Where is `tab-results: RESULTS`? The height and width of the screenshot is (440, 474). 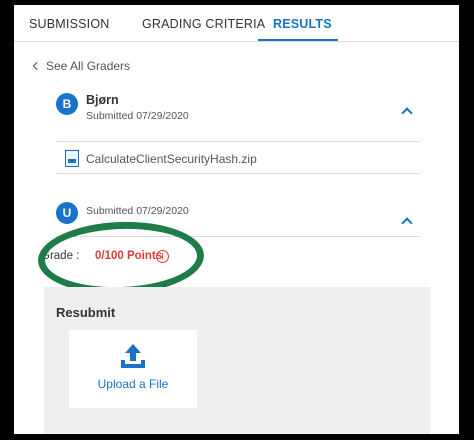
tab-results: RESULTS is located at coordinates (302, 24).